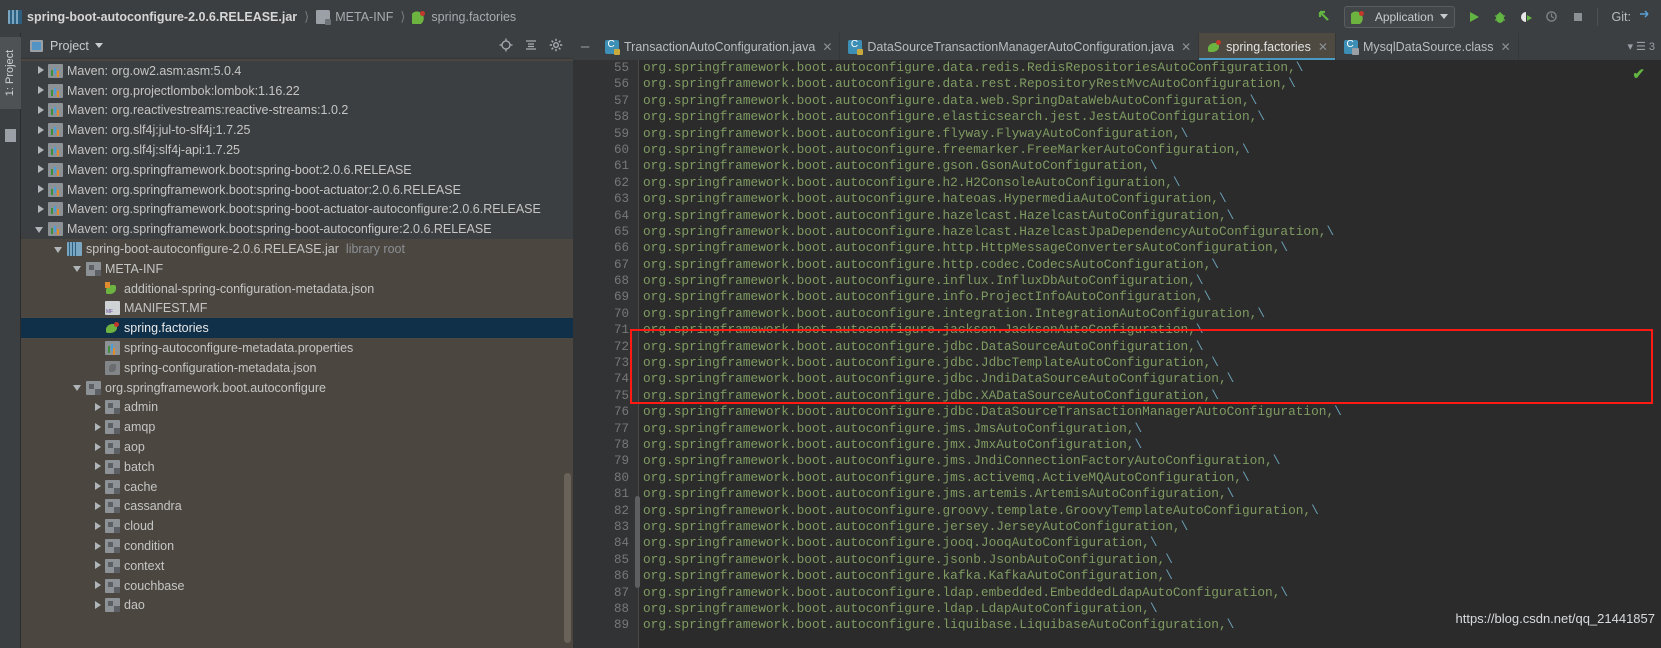  Describe the element at coordinates (1638, 74) in the screenshot. I see `inspection-status-icon: ✔` at that location.